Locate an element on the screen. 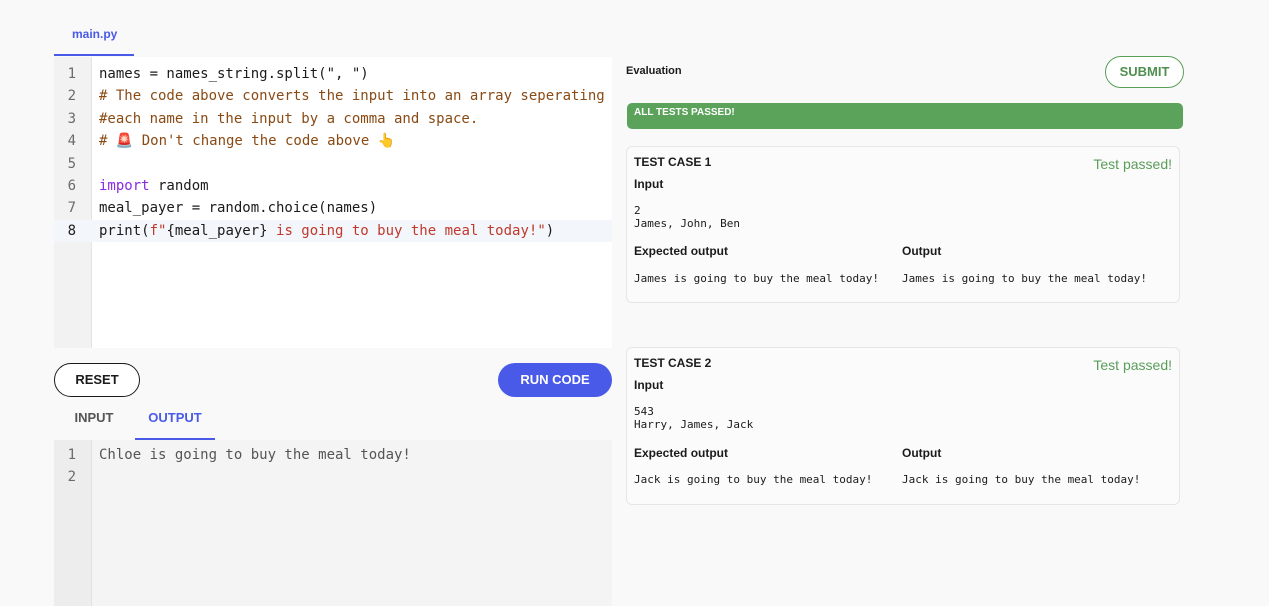 The image size is (1269, 606). test-case-title: TEST CASE 1 is located at coordinates (673, 162).